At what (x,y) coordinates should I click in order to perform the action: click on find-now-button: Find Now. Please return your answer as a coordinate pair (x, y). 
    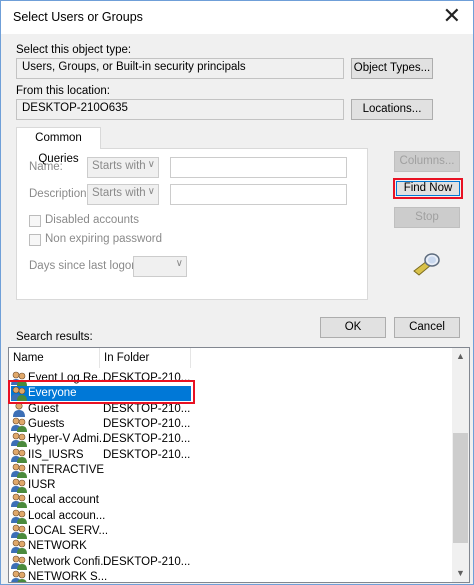
    Looking at the image, I should click on (428, 188).